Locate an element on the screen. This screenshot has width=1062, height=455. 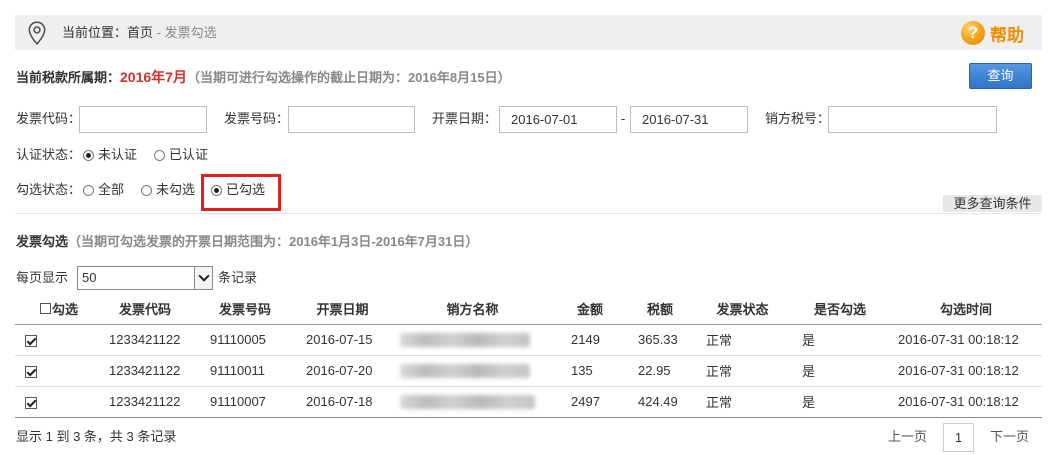
breadcrumb-home-link: 首页 is located at coordinates (140, 32).